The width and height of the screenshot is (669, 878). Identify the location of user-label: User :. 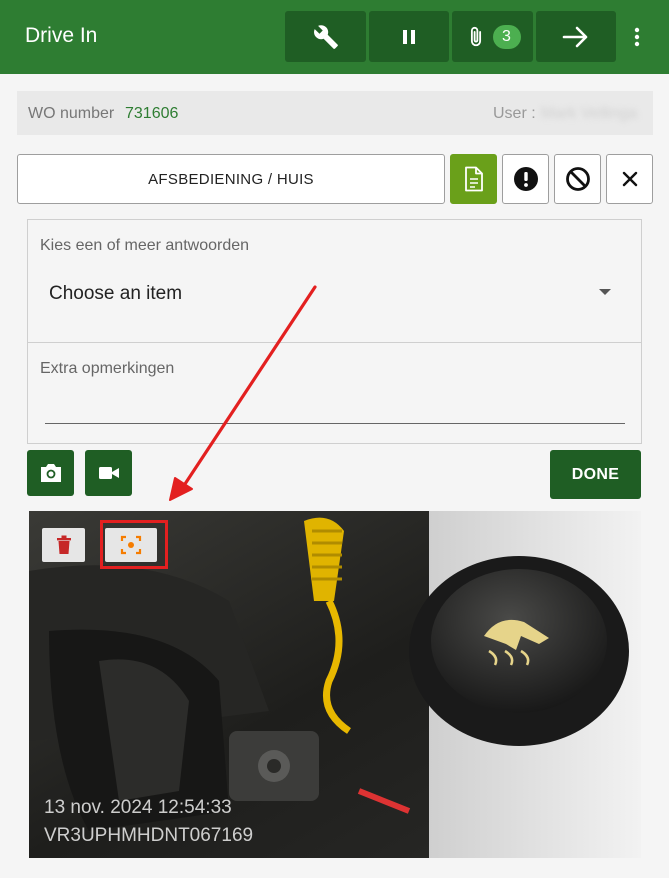
(514, 113).